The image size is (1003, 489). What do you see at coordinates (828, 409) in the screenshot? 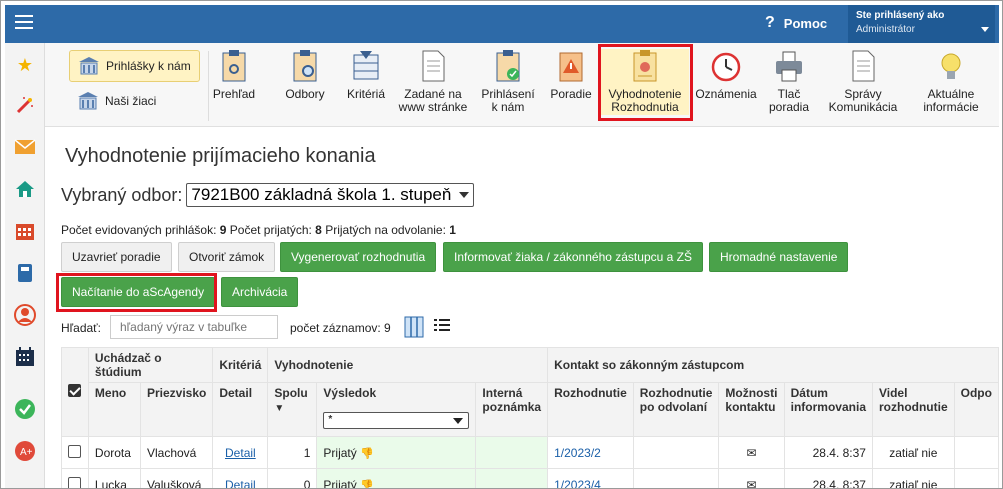
I see `col-datum: Dátum informovania` at bounding box center [828, 409].